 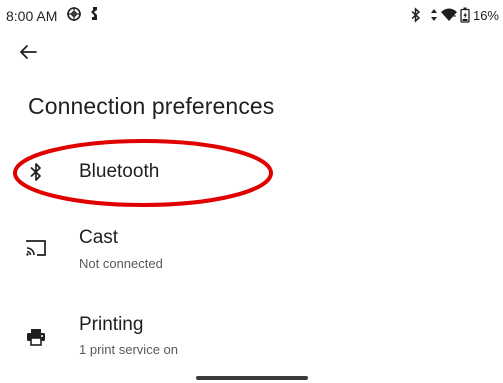 I want to click on navigation-handle, so click(x=252, y=378).